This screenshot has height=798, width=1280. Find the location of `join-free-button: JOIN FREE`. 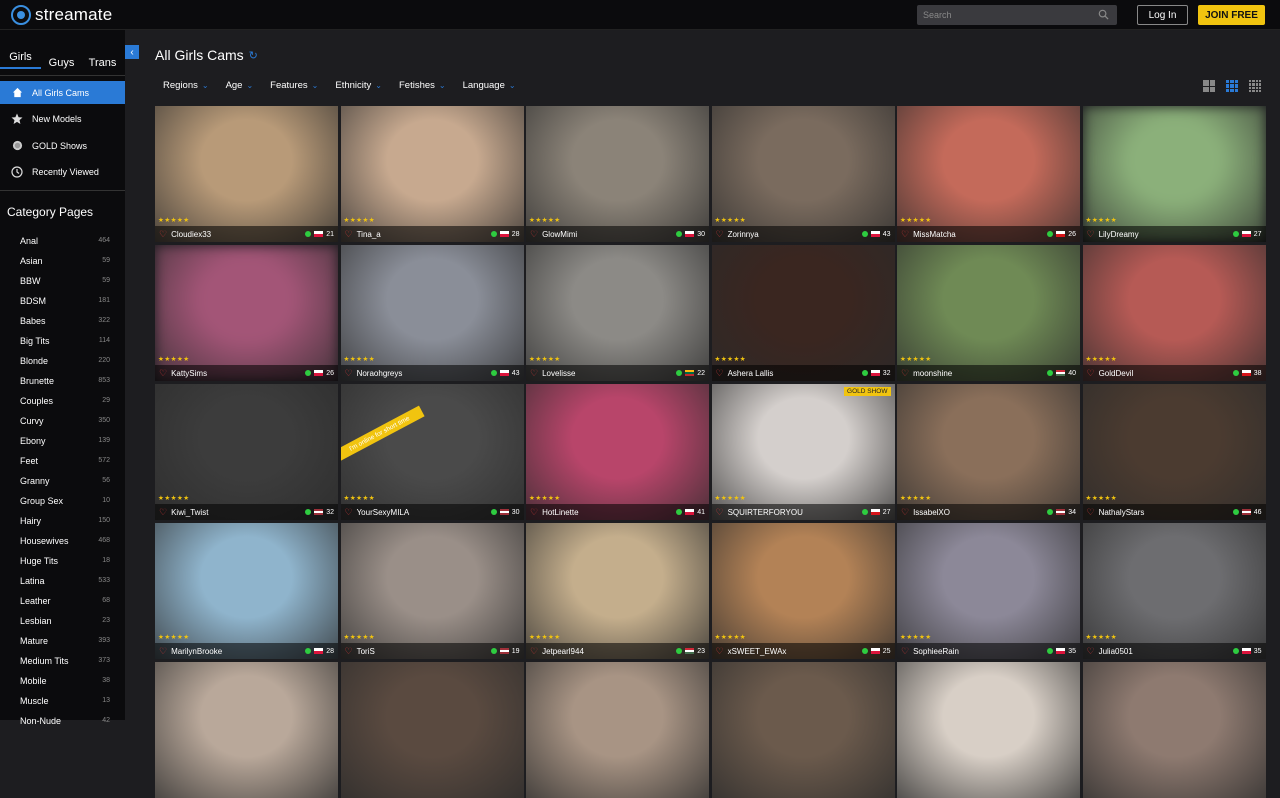

join-free-button: JOIN FREE is located at coordinates (1231, 15).